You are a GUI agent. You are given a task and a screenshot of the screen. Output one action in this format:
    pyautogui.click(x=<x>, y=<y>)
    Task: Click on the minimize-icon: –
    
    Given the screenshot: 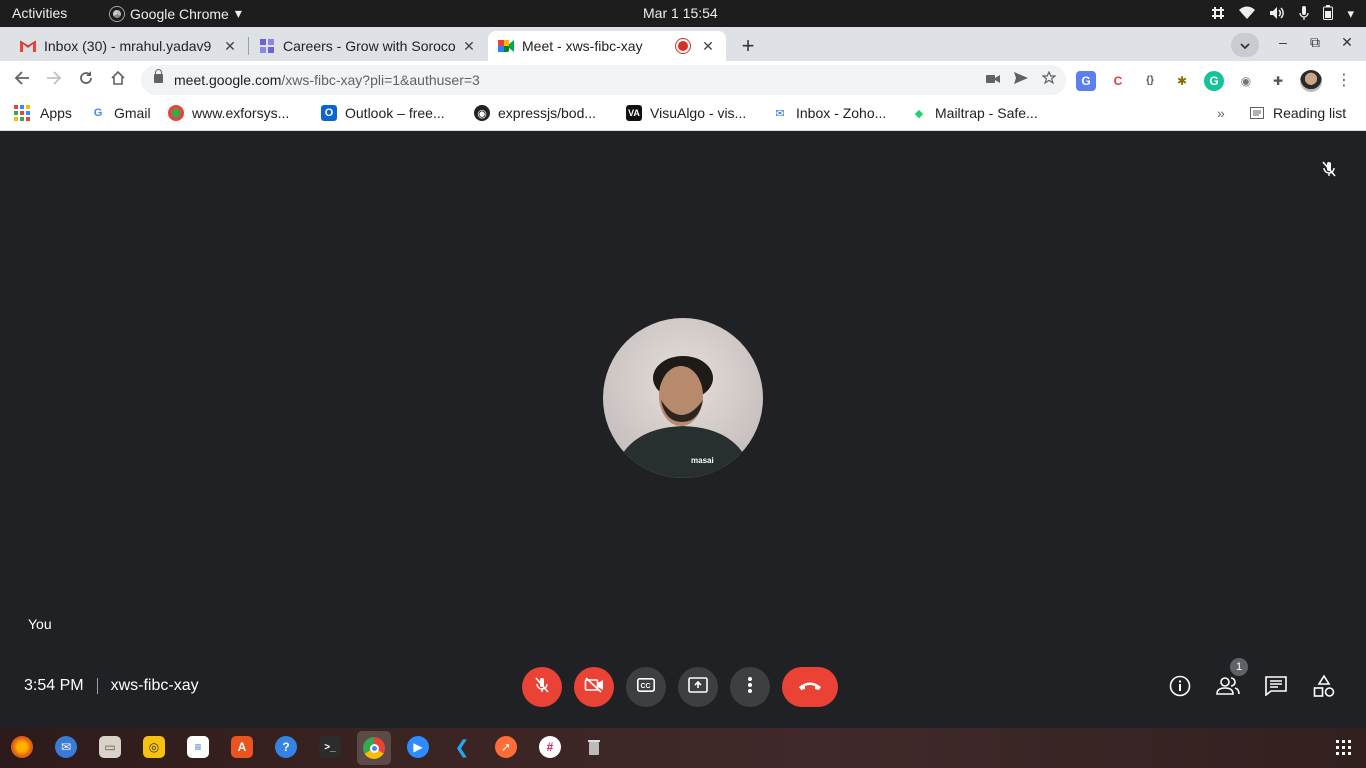 What is the action you would take?
    pyautogui.click(x=1283, y=42)
    